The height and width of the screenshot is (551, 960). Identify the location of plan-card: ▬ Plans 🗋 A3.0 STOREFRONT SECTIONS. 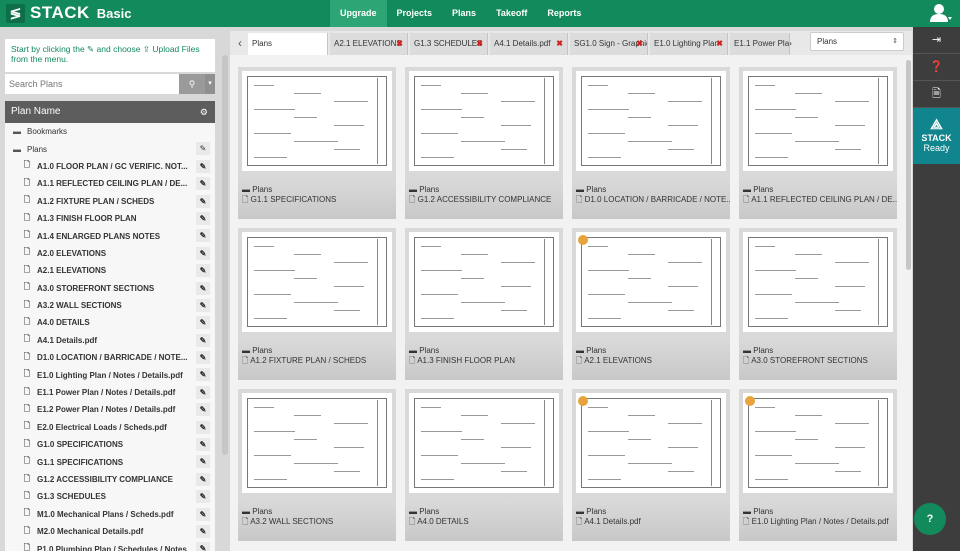
(818, 304).